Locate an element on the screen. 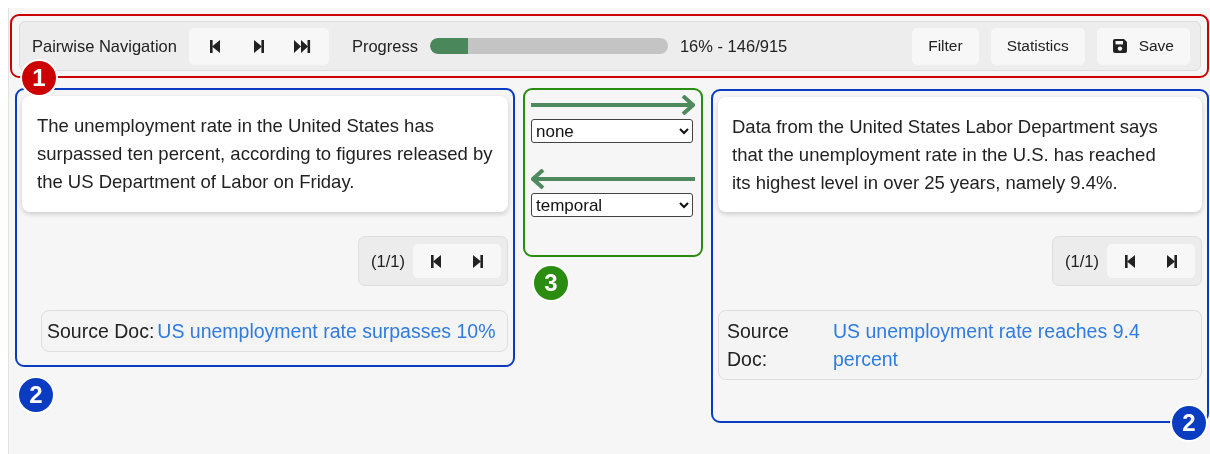 This screenshot has height=454, width=1210. navigation-label: Pairwise Navigation is located at coordinates (104, 46).